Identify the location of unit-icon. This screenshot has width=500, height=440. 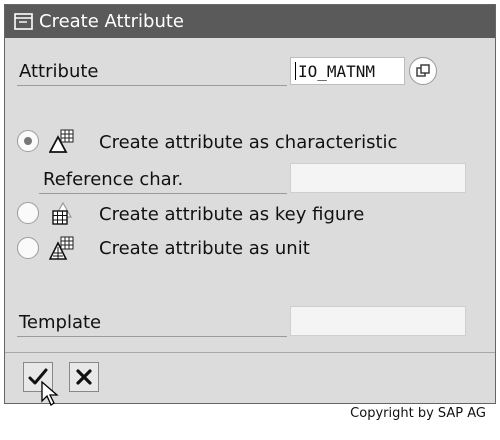
(61, 248).